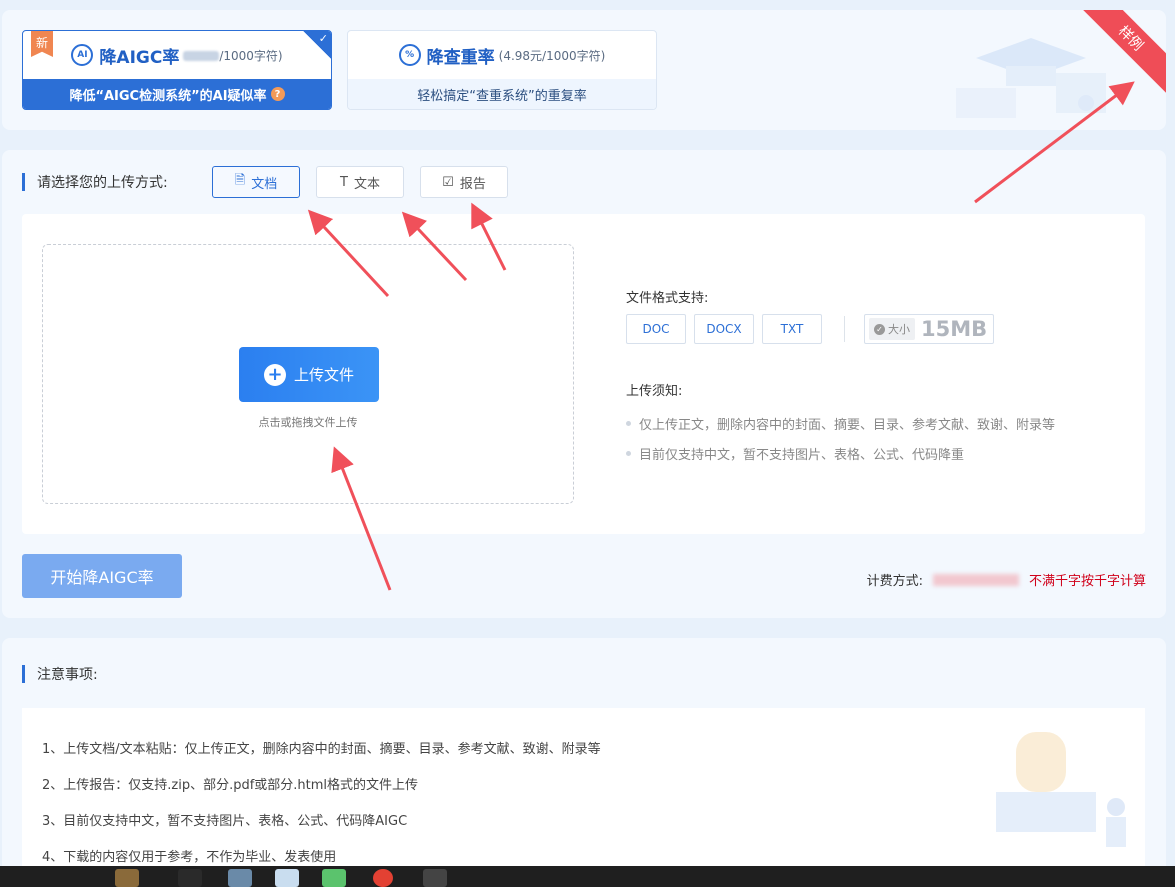  I want to click on upload-method-heading: 请选择您的上传方式:, so click(95, 182).